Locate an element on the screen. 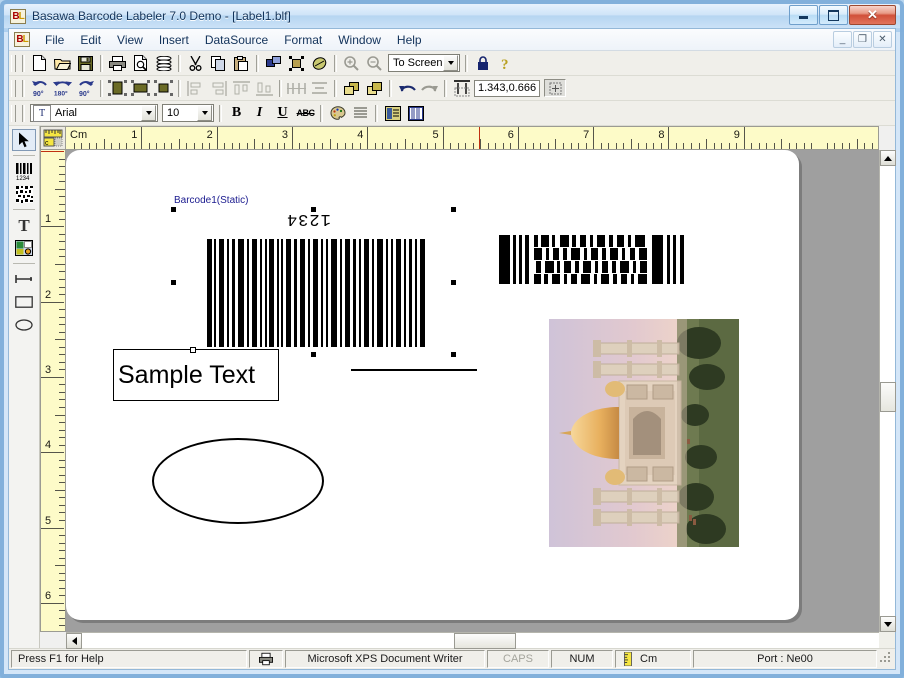 The width and height of the screenshot is (904, 678). mdi-restore-button: ❐ is located at coordinates (862, 39).